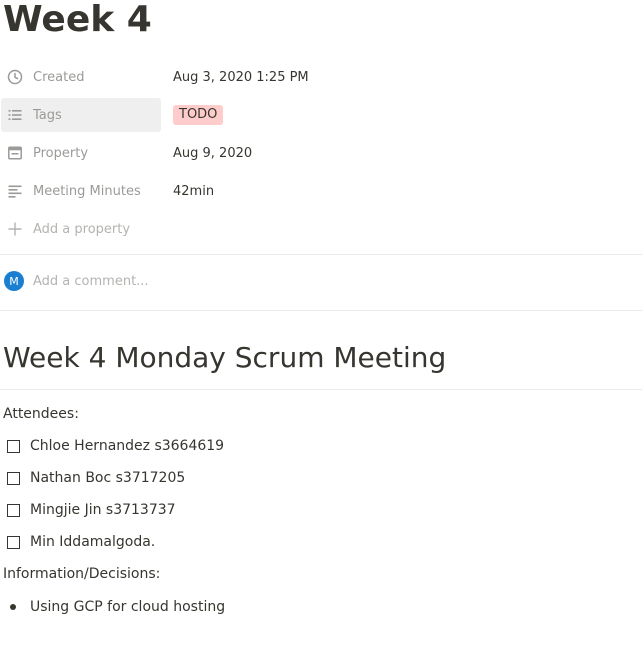 The width and height of the screenshot is (642, 647). Describe the element at coordinates (13, 607) in the screenshot. I see `bullet-icon` at that location.